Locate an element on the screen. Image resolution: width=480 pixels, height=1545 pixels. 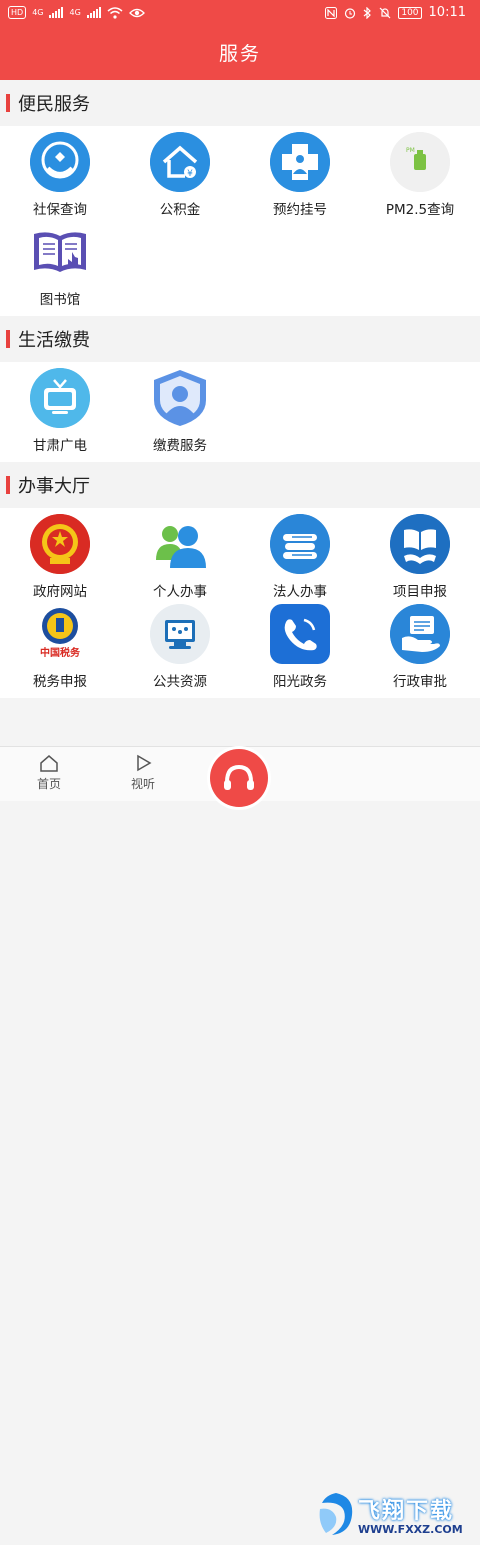
svg-text: PM is located at coordinates (410, 150).